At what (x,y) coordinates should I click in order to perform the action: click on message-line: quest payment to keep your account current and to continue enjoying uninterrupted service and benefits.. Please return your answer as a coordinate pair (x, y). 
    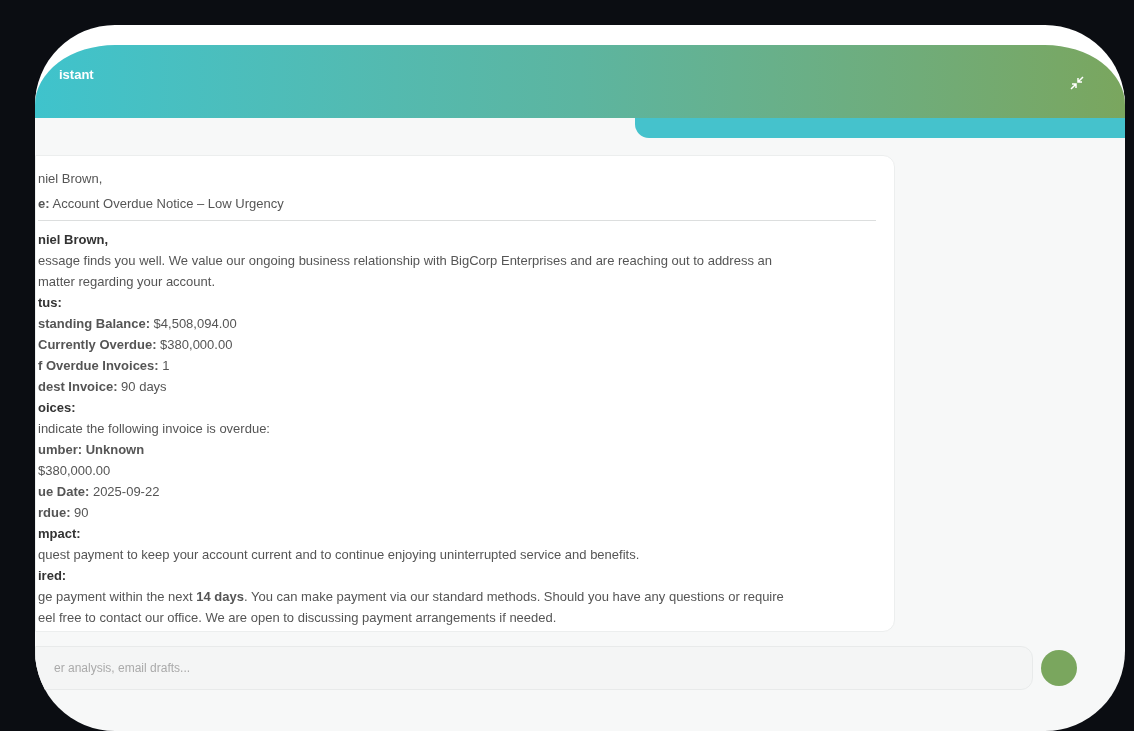
    Looking at the image, I should click on (339, 555).